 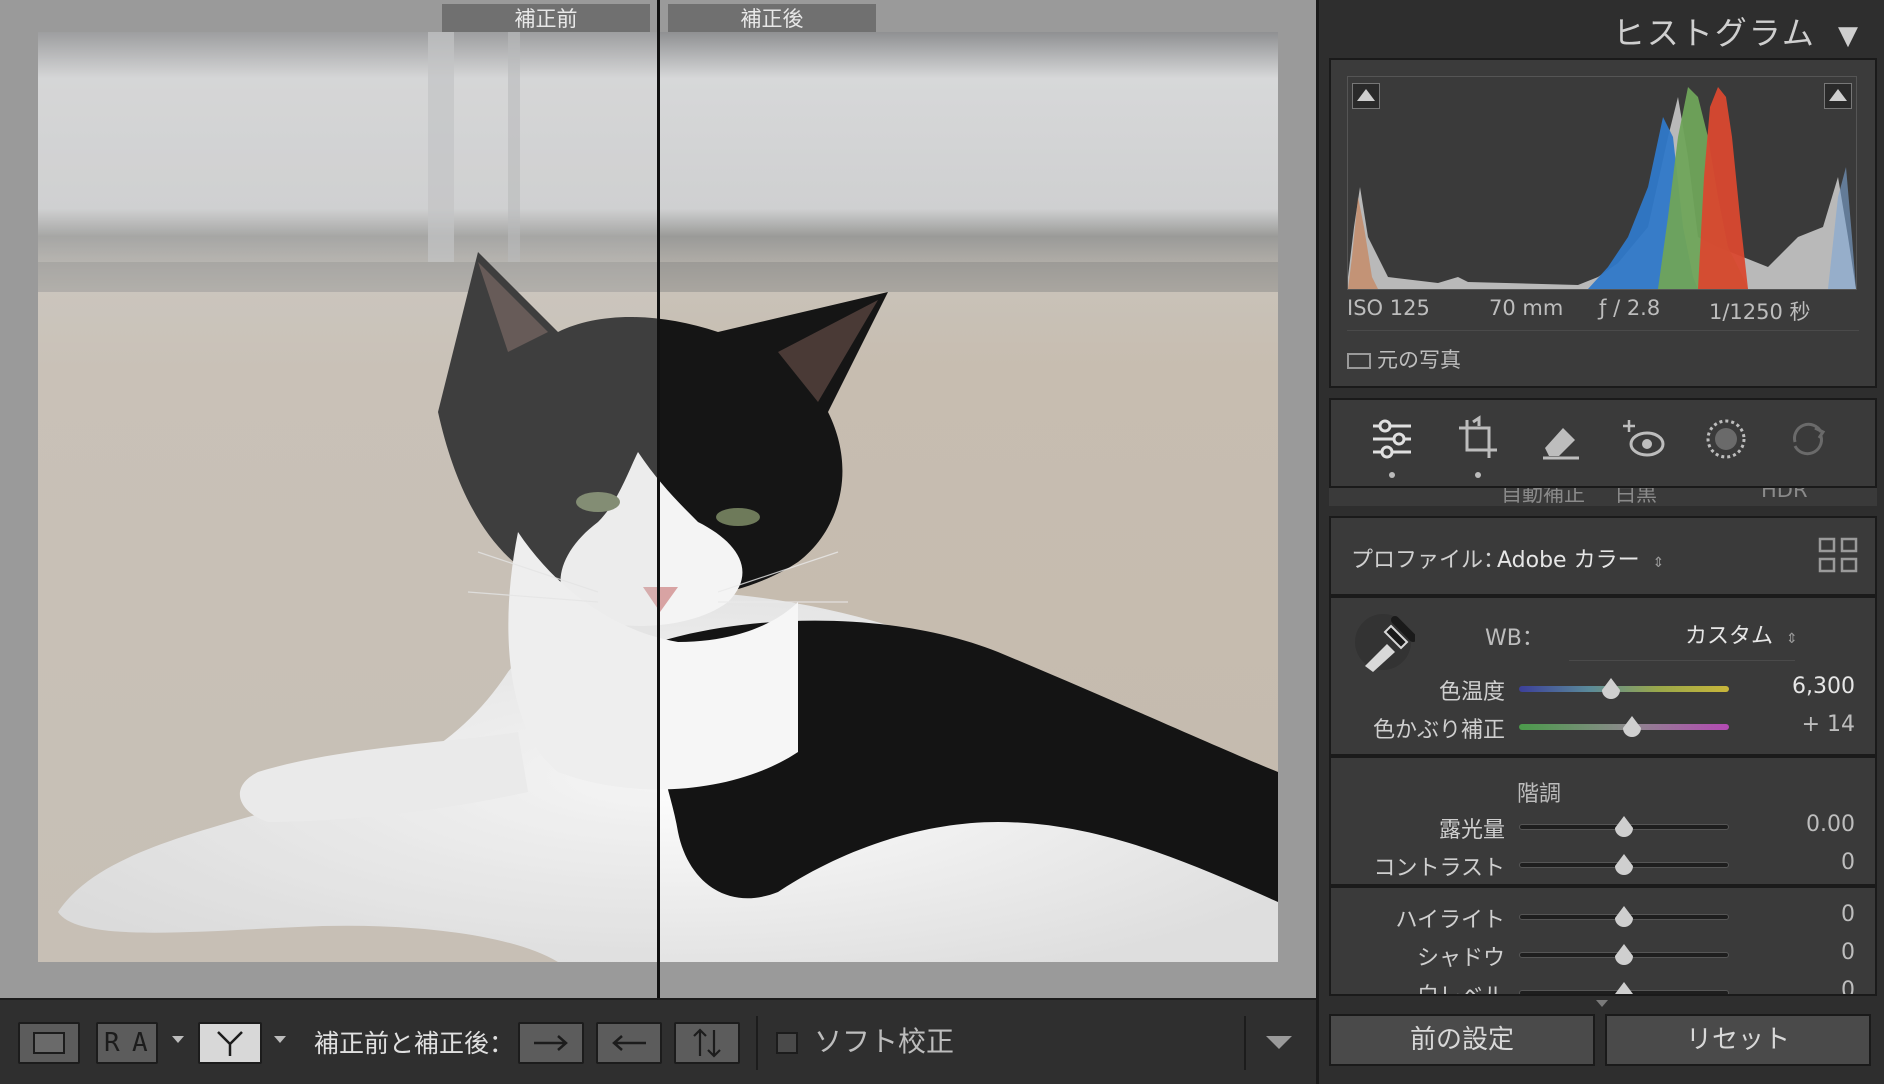 I want to click on swap-before-after-button, so click(x=707, y=1043).